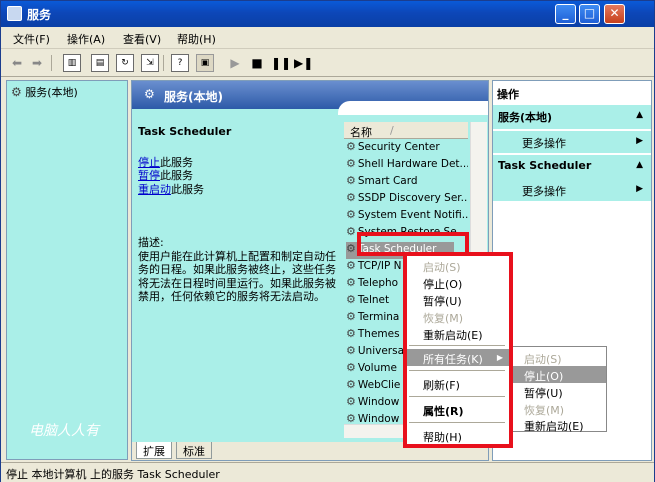 This screenshot has height=482, width=655. What do you see at coordinates (39, 15) in the screenshot?
I see `window-title: 服务` at bounding box center [39, 15].